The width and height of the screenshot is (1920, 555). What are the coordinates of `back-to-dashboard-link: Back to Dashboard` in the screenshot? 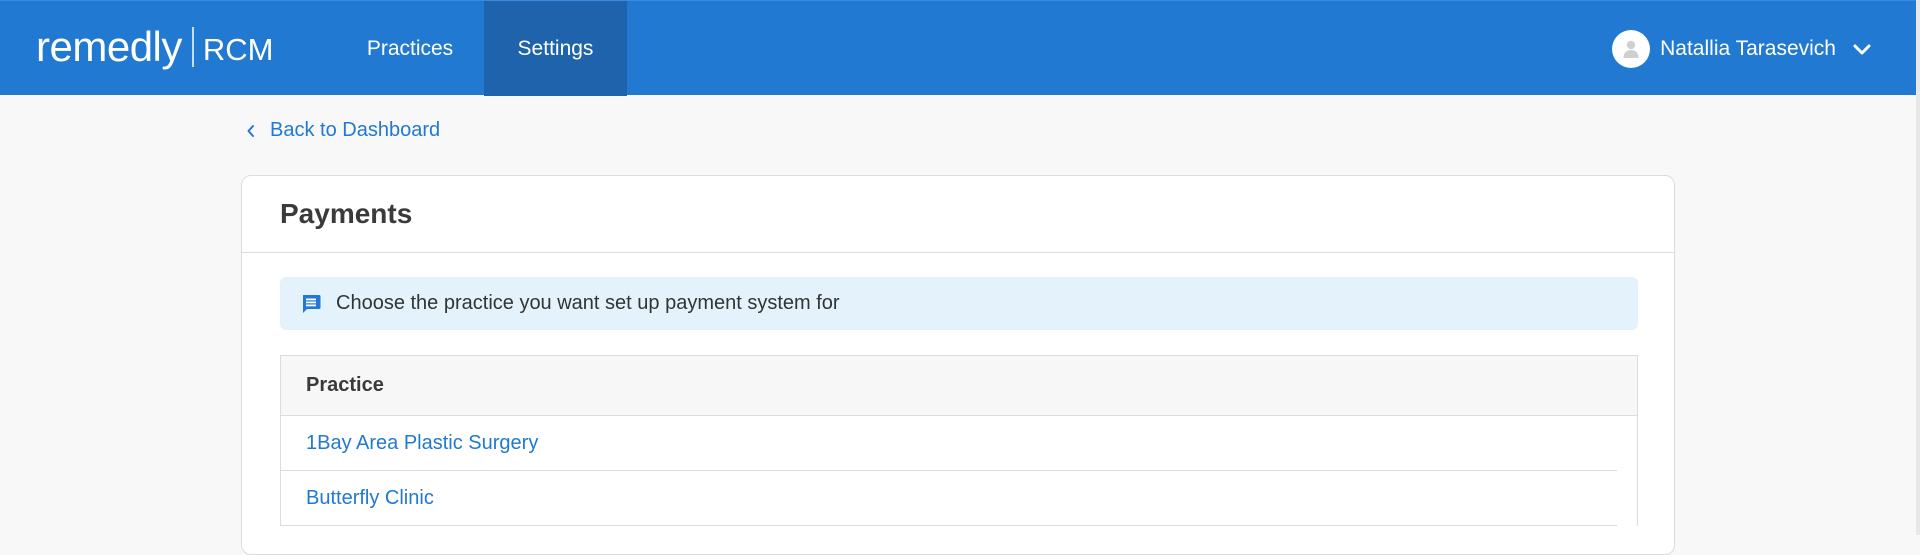 It's located at (343, 130).